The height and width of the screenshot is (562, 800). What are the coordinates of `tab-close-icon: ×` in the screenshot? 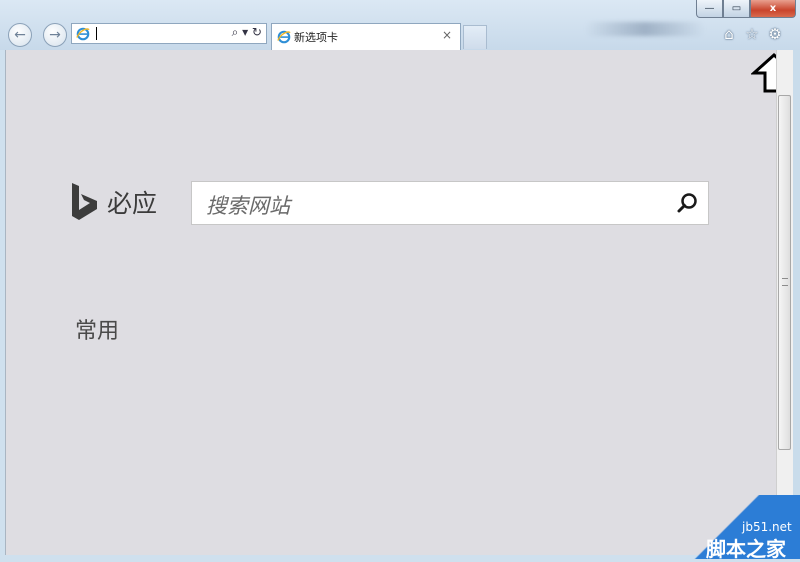 It's located at (447, 35).